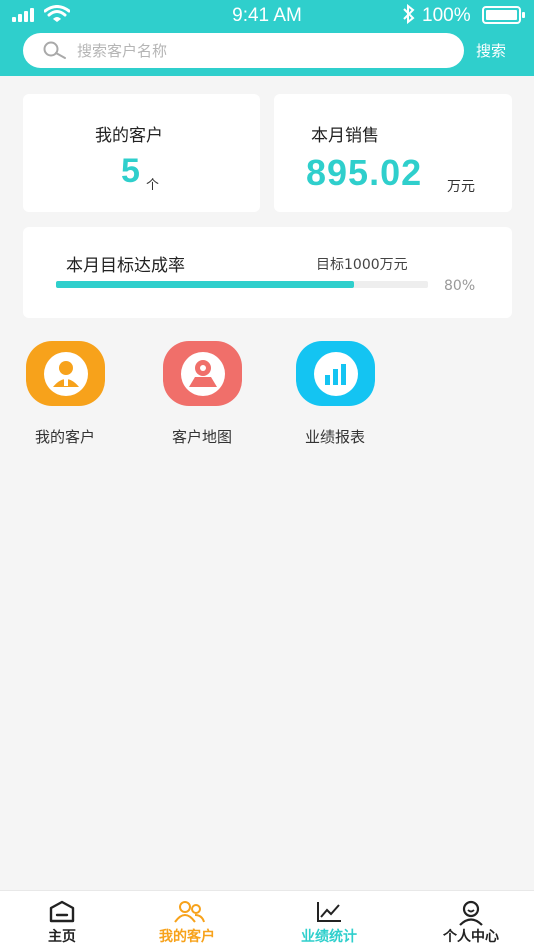 The height and width of the screenshot is (950, 534). I want to click on search-placeholder: 搜索客户名称, so click(122, 51).